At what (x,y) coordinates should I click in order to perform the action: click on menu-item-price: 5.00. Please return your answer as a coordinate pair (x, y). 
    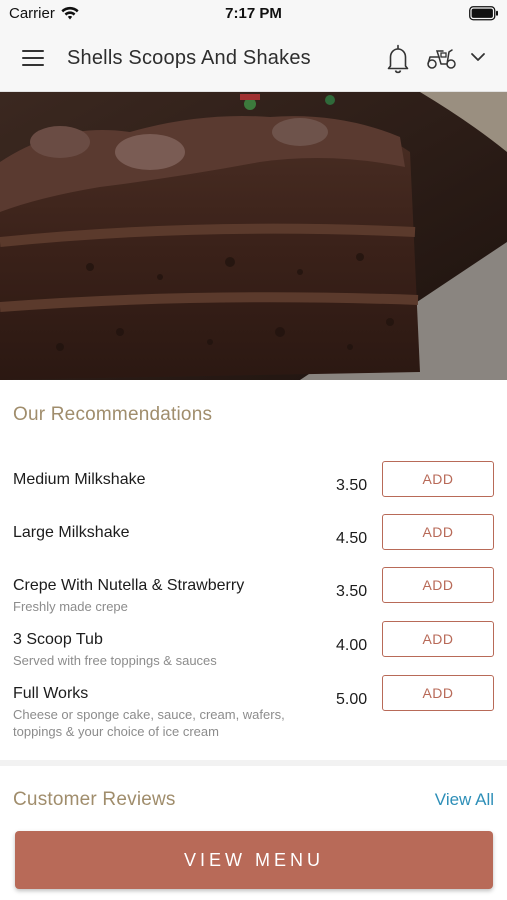
    Looking at the image, I should click on (352, 699).